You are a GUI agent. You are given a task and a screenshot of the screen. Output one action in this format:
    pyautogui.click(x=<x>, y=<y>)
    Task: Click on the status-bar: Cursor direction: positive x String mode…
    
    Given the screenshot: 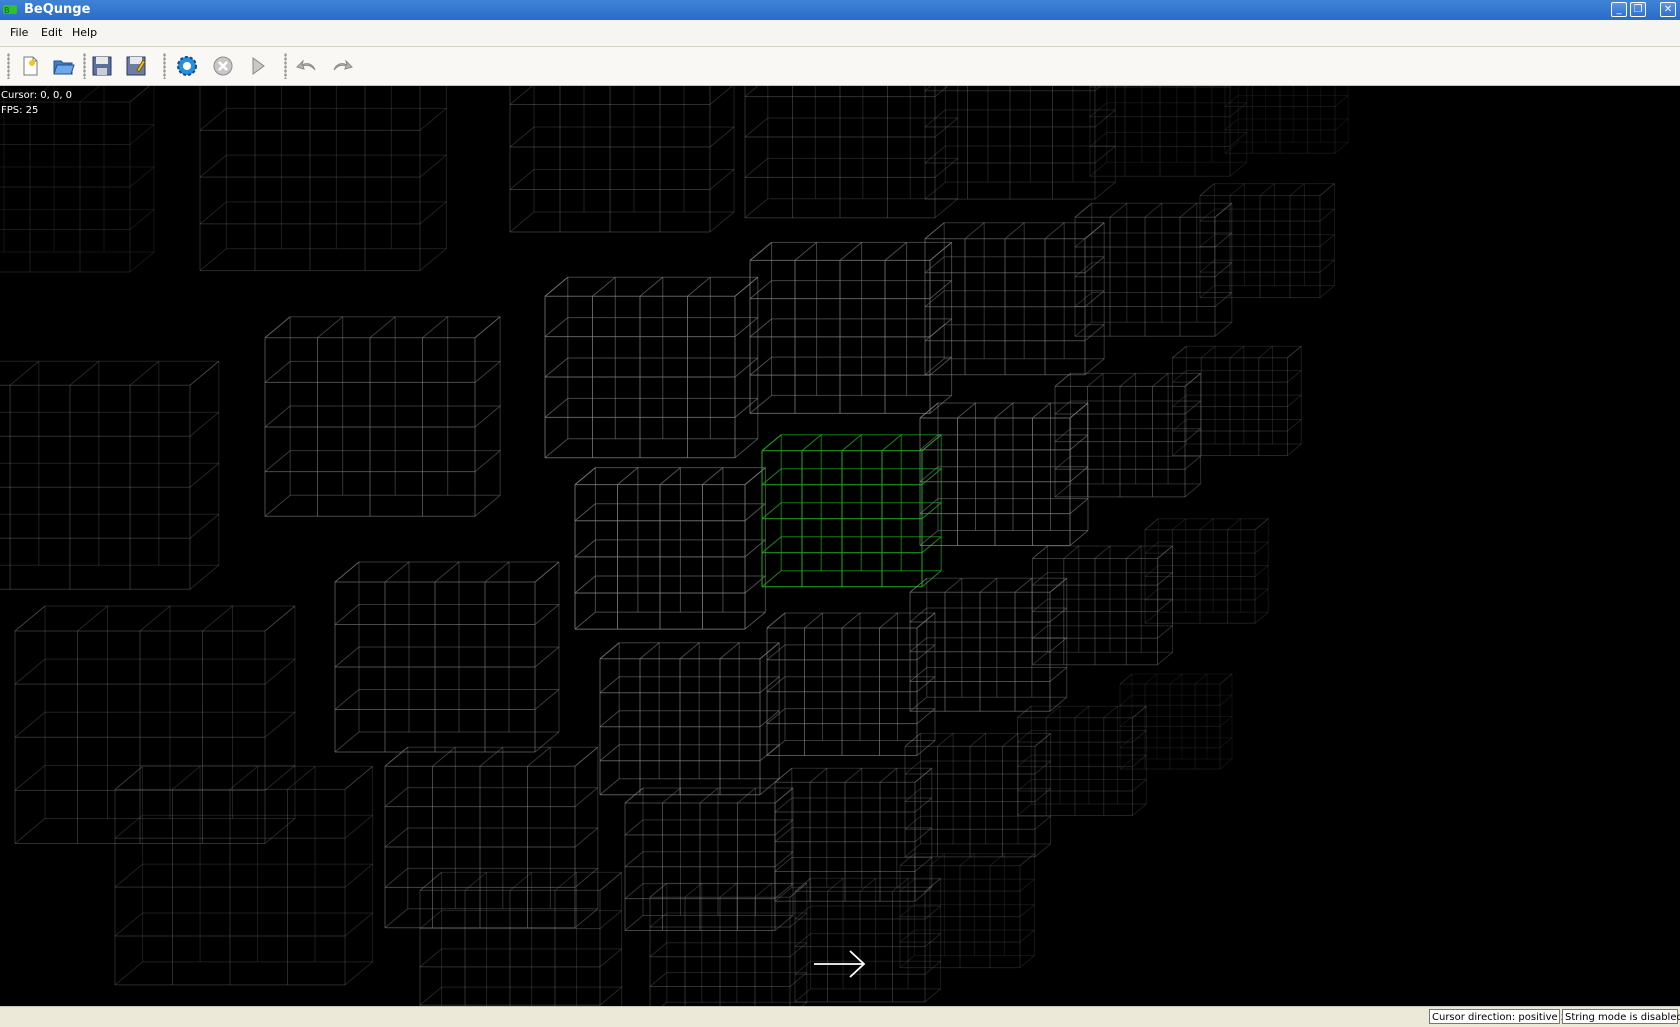 What is the action you would take?
    pyautogui.click(x=840, y=1016)
    